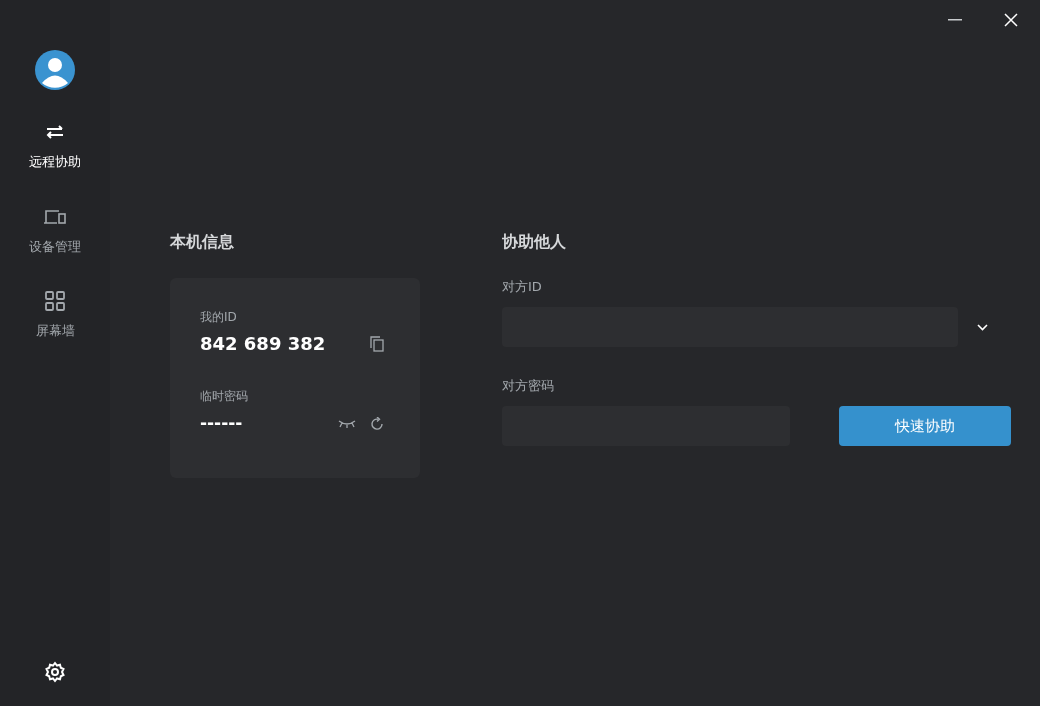  Describe the element at coordinates (955, 20) in the screenshot. I see `minimize-icon` at that location.